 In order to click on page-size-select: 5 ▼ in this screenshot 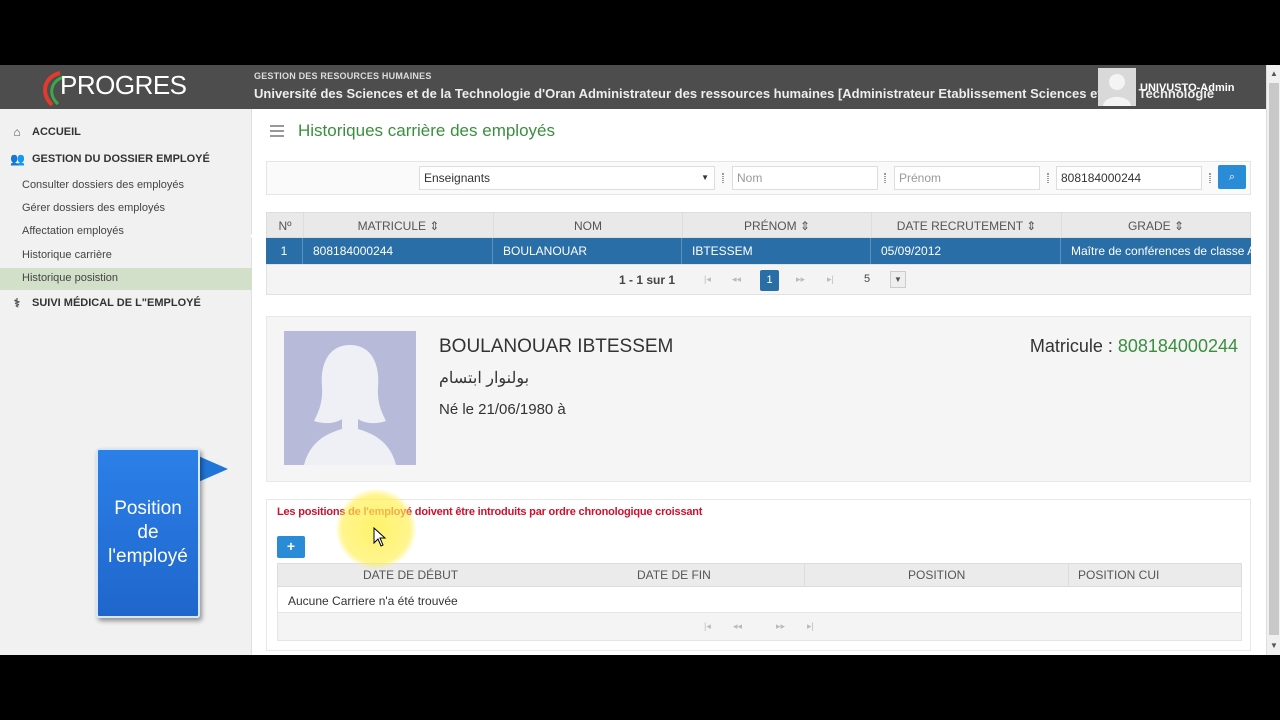, I will do `click(884, 280)`.